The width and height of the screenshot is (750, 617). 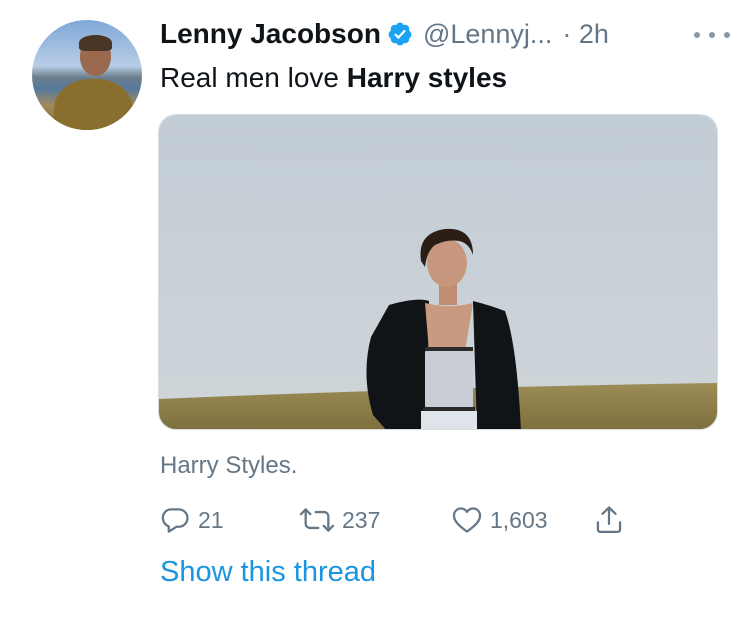 I want to click on author-avatar, so click(x=87, y=75).